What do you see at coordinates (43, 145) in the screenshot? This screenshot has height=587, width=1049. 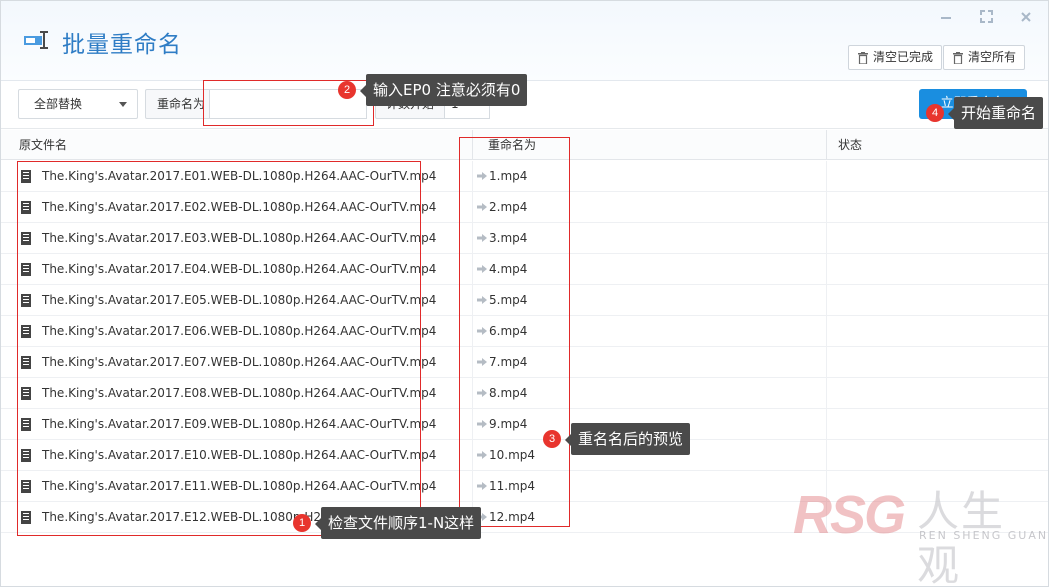 I see `column-header-original: 原文件名` at bounding box center [43, 145].